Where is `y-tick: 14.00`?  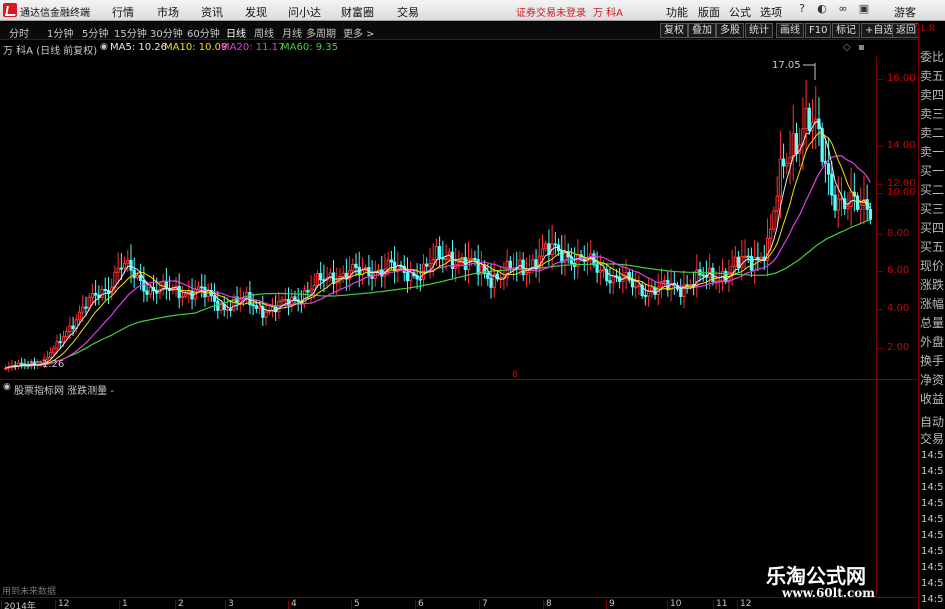 y-tick: 14.00 is located at coordinates (896, 145).